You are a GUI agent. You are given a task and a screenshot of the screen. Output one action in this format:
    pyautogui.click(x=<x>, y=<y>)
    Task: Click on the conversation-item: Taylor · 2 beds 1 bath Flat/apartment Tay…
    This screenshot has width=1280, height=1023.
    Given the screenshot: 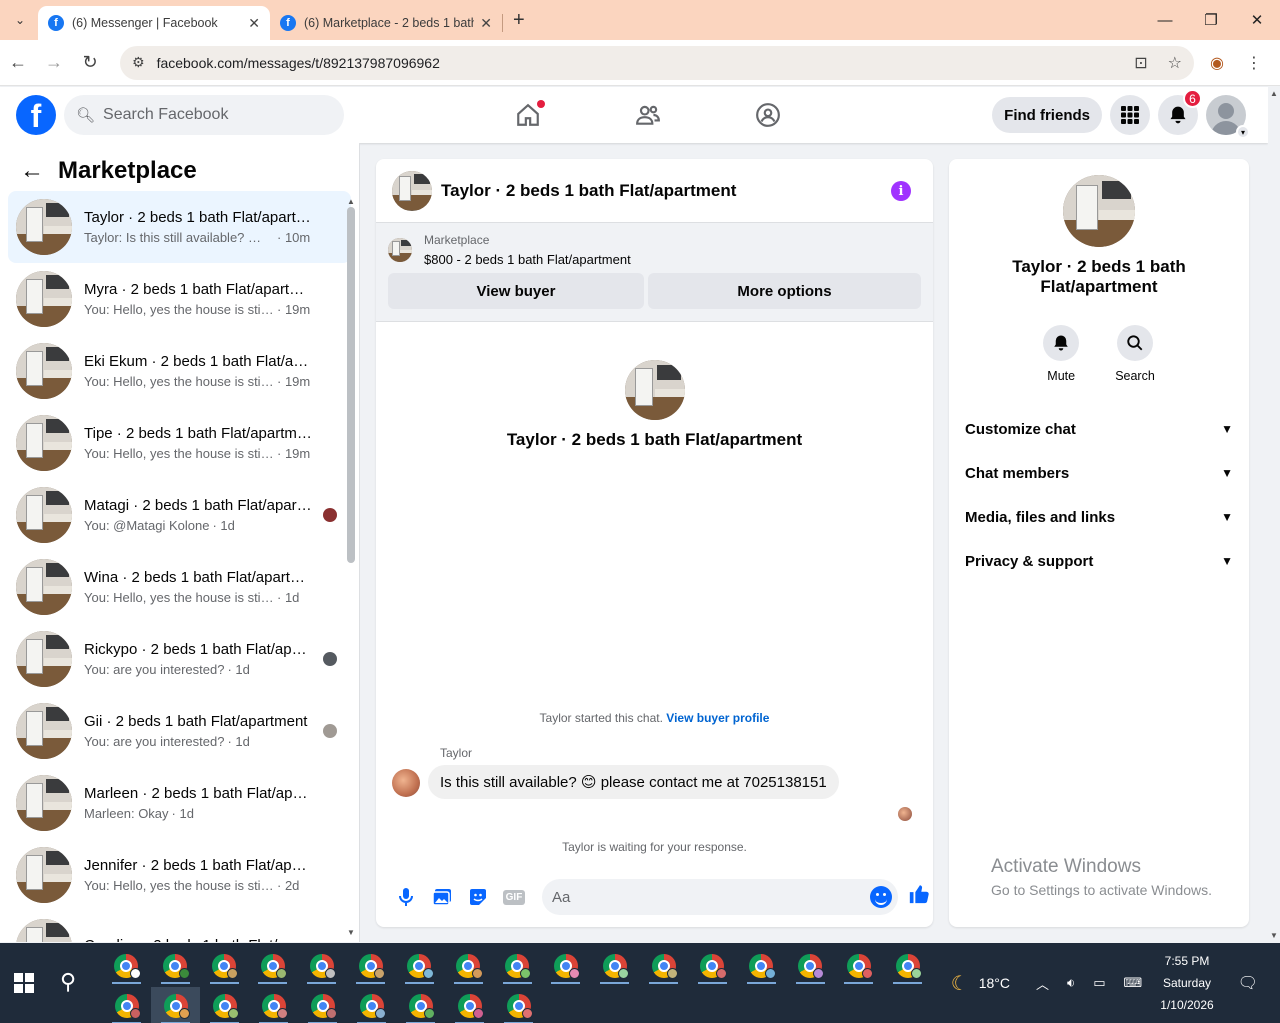 What is the action you would take?
    pyautogui.click(x=179, y=227)
    